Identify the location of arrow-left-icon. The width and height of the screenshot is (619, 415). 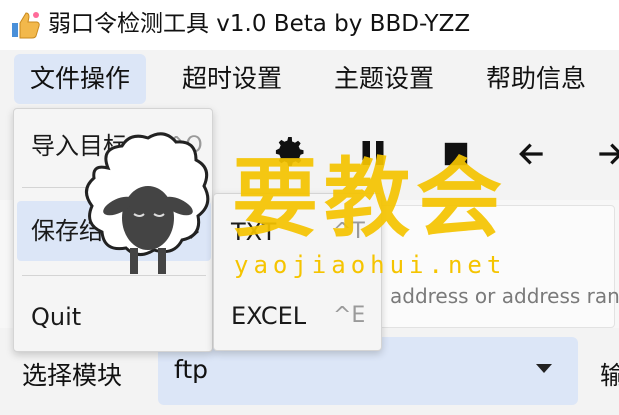
(532, 154).